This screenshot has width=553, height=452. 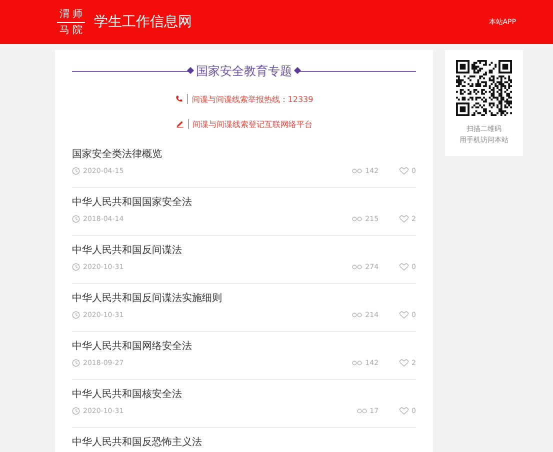 I want to click on logo-text: 渭 师, so click(x=71, y=15).